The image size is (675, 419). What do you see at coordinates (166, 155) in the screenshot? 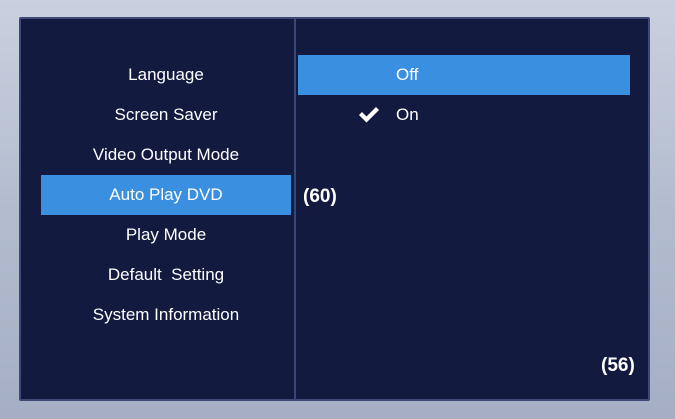
I see `menu-item-video-output-mode: Video Output Mode` at bounding box center [166, 155].